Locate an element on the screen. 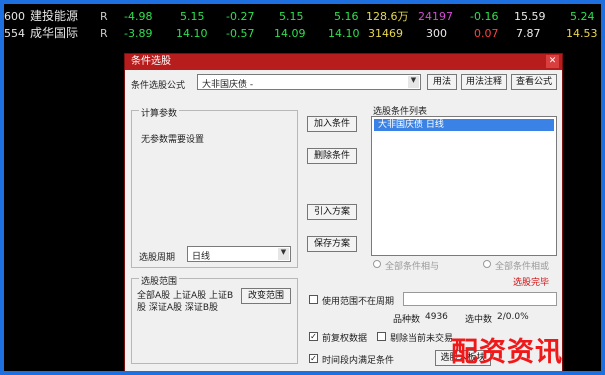 This screenshot has width=605, height=375. total-label: 品种数 is located at coordinates (407, 320).